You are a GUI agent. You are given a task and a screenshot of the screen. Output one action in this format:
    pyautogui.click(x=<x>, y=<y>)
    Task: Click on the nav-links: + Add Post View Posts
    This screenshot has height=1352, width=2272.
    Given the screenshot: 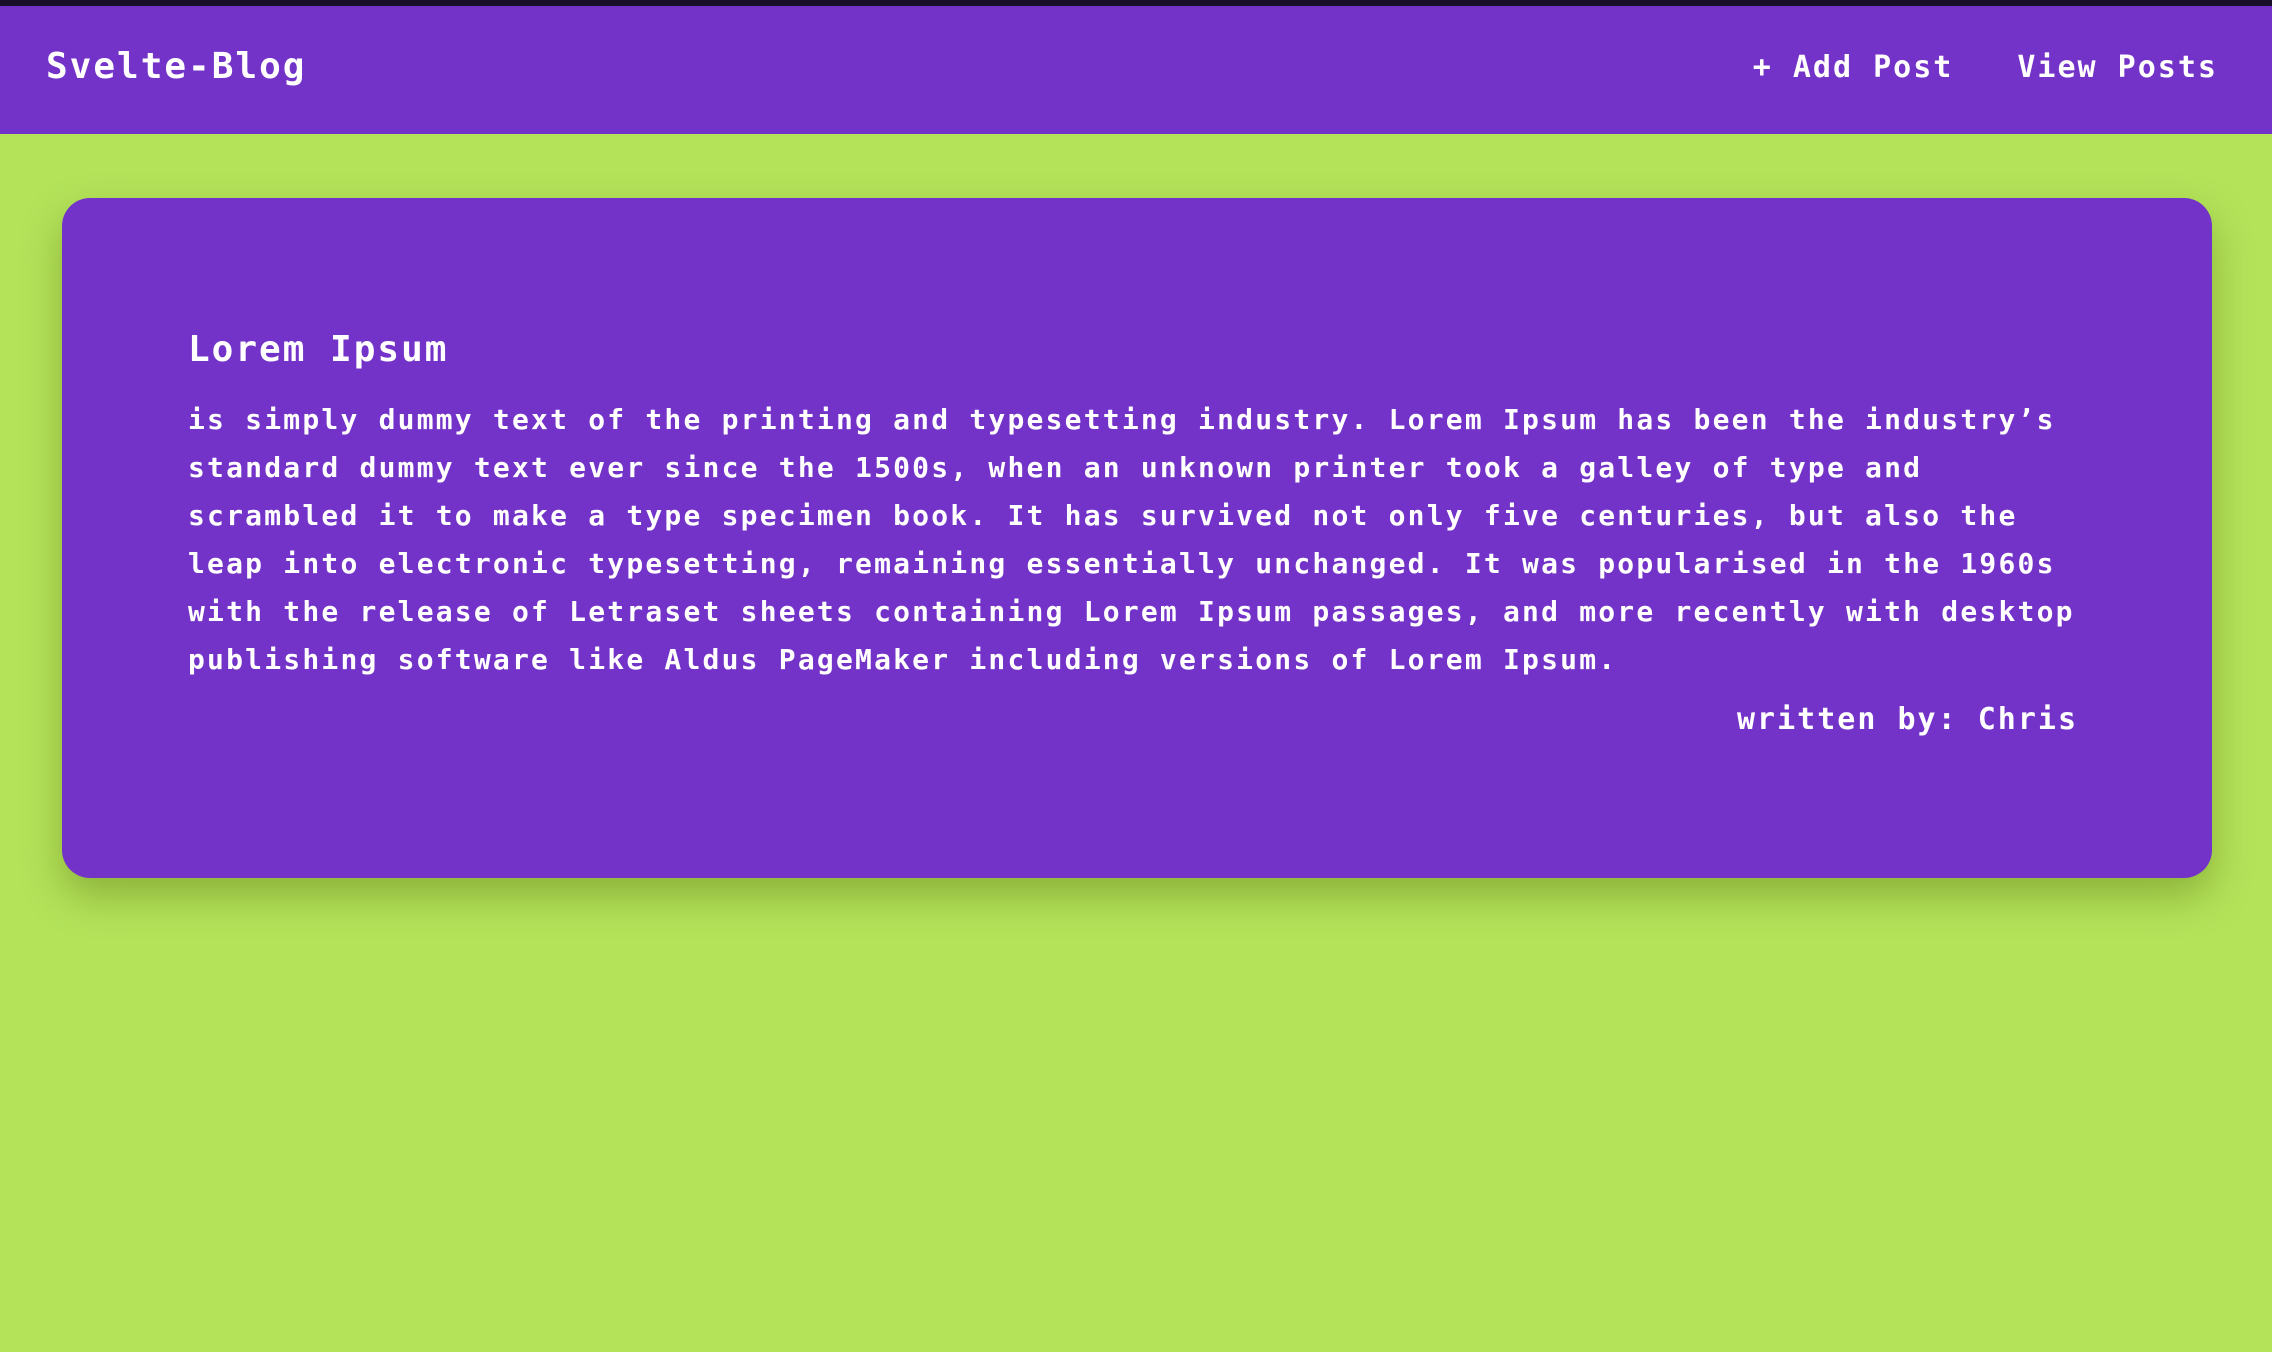 What is the action you would take?
    pyautogui.click(x=1985, y=67)
    